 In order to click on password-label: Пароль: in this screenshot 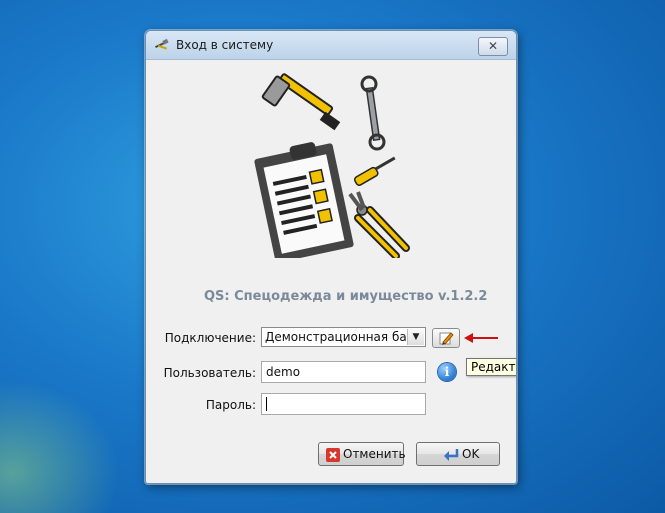, I will do `click(230, 405)`.